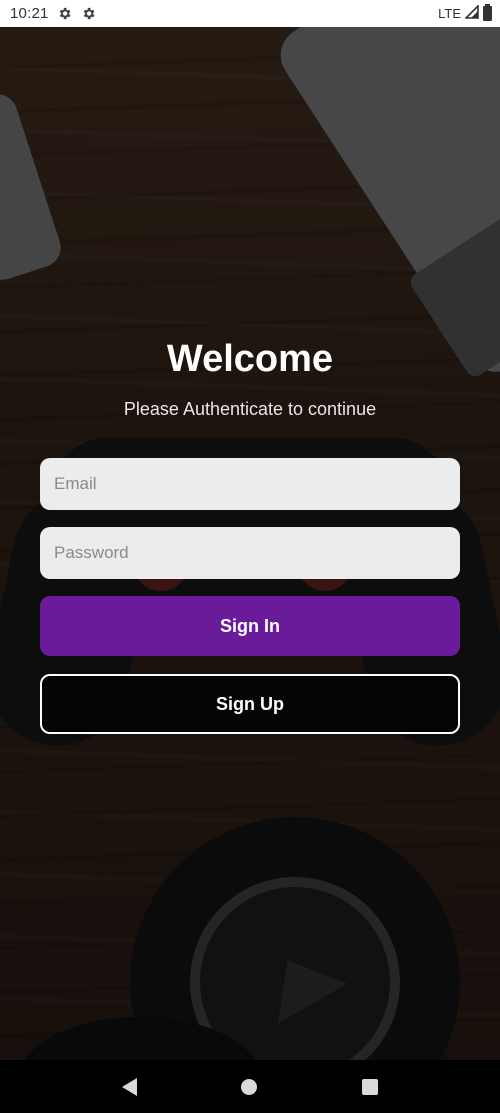 The height and width of the screenshot is (1113, 500). Describe the element at coordinates (369, 1086) in the screenshot. I see `recents-icon` at that location.